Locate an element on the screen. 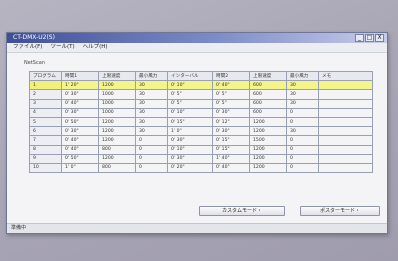 The image size is (398, 261). row-header-cell: 8 is located at coordinates (45, 149).